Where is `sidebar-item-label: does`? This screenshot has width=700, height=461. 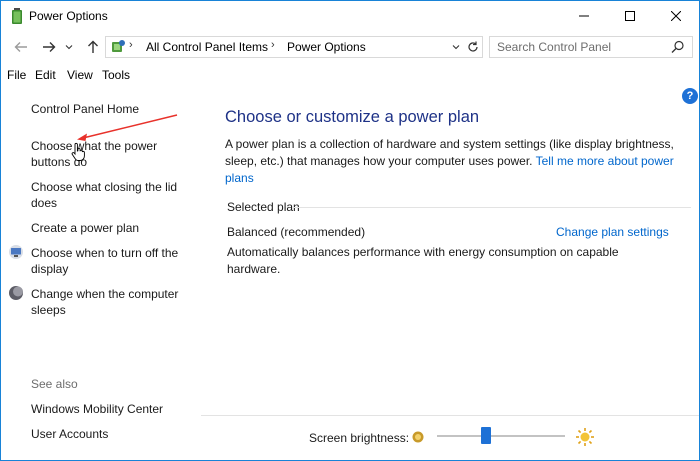 sidebar-item-label: does is located at coordinates (44, 203).